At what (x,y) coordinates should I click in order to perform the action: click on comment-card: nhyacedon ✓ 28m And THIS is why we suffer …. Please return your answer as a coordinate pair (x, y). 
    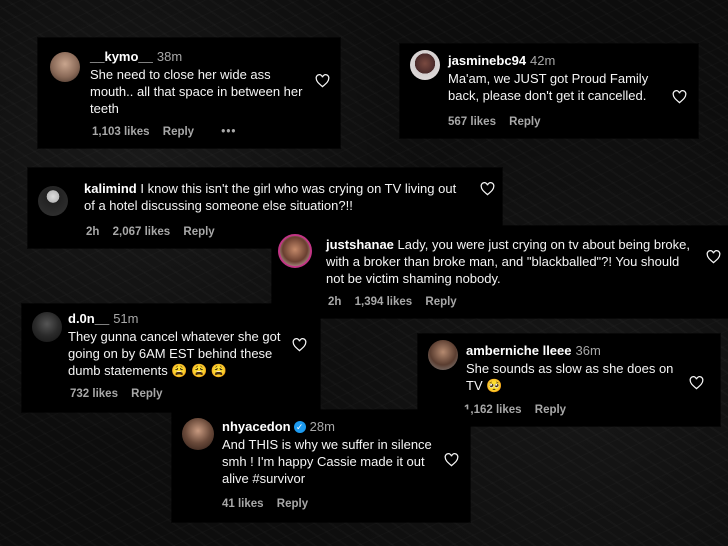
    Looking at the image, I should click on (321, 466).